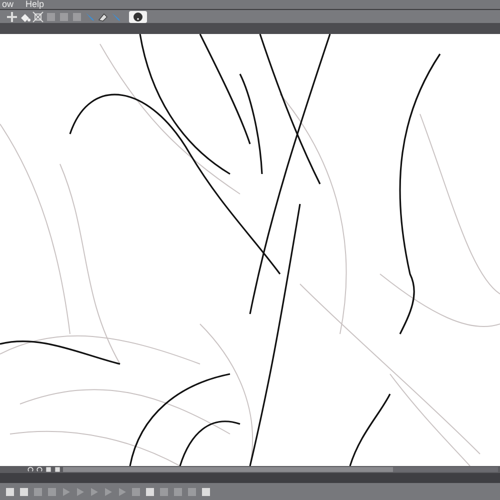 This screenshot has height=500, width=500. What do you see at coordinates (35, 4) in the screenshot?
I see `menu-item: Help` at bounding box center [35, 4].